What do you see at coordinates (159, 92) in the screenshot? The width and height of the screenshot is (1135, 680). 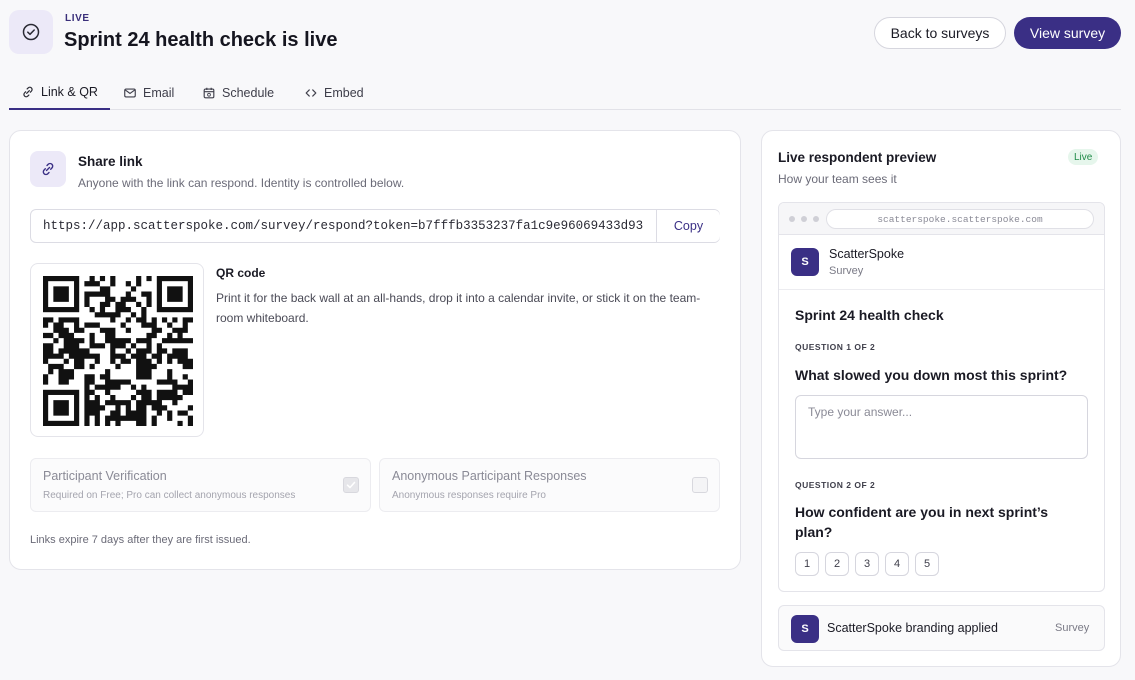 I see `tab-label: Email` at bounding box center [159, 92].